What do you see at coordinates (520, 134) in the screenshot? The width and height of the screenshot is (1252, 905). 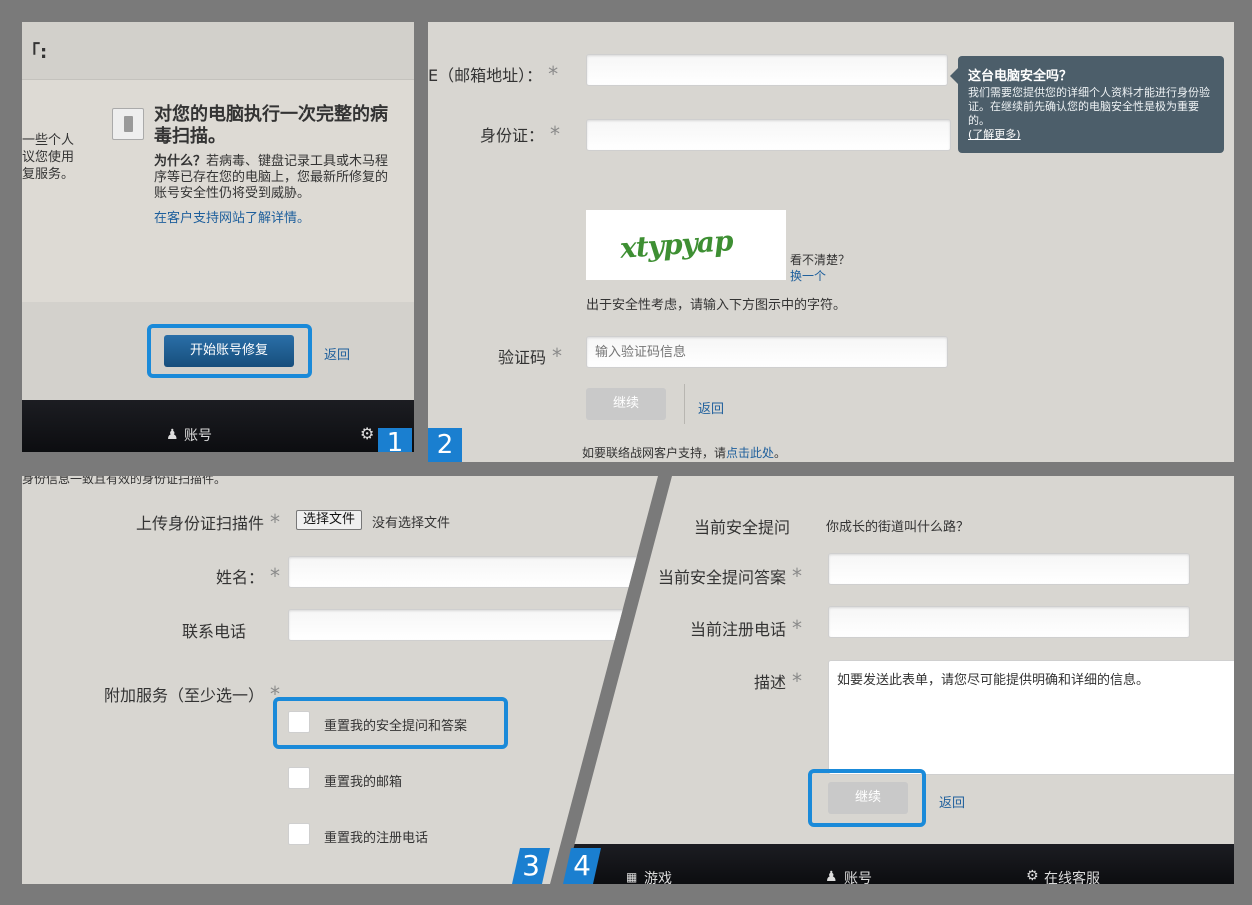 I see `id-label: 身份证： *` at bounding box center [520, 134].